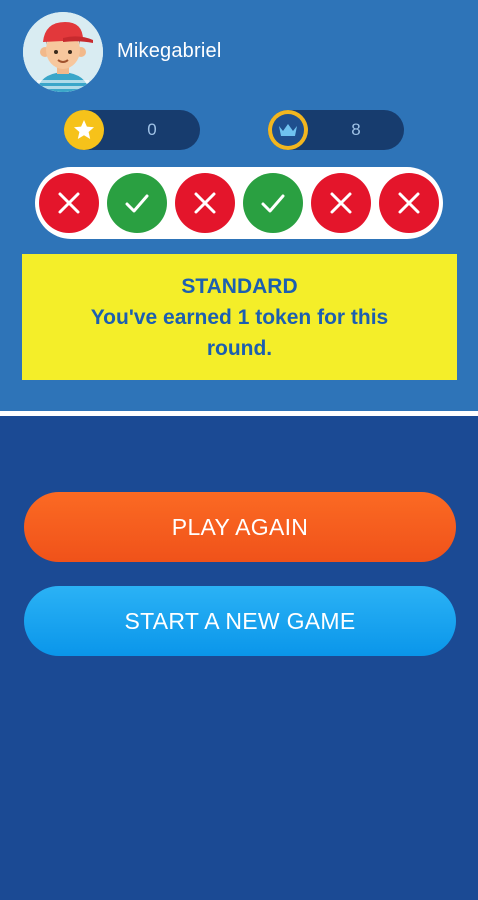  I want to click on banner-title: STANDARD, so click(239, 286).